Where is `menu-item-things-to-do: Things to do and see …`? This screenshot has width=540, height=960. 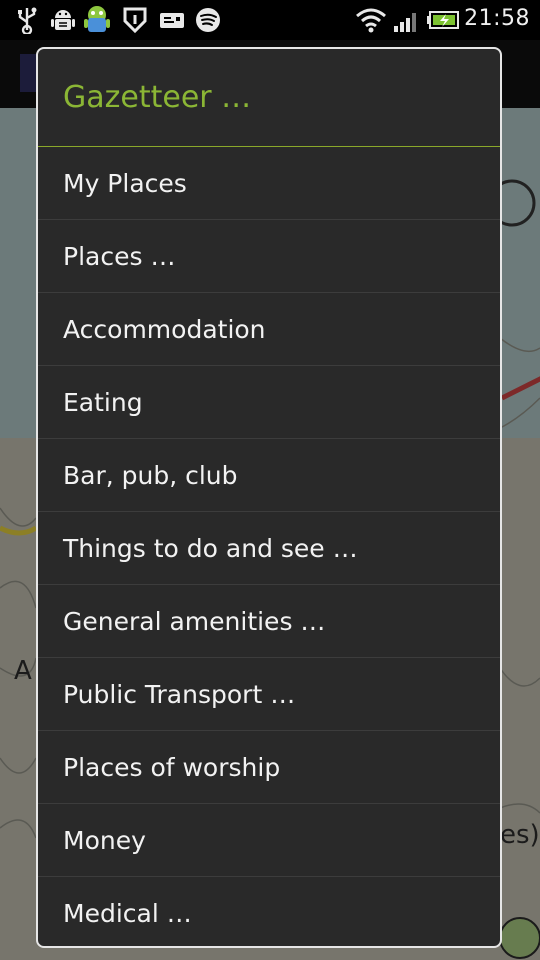
menu-item-things-to-do: Things to do and see … is located at coordinates (269, 548).